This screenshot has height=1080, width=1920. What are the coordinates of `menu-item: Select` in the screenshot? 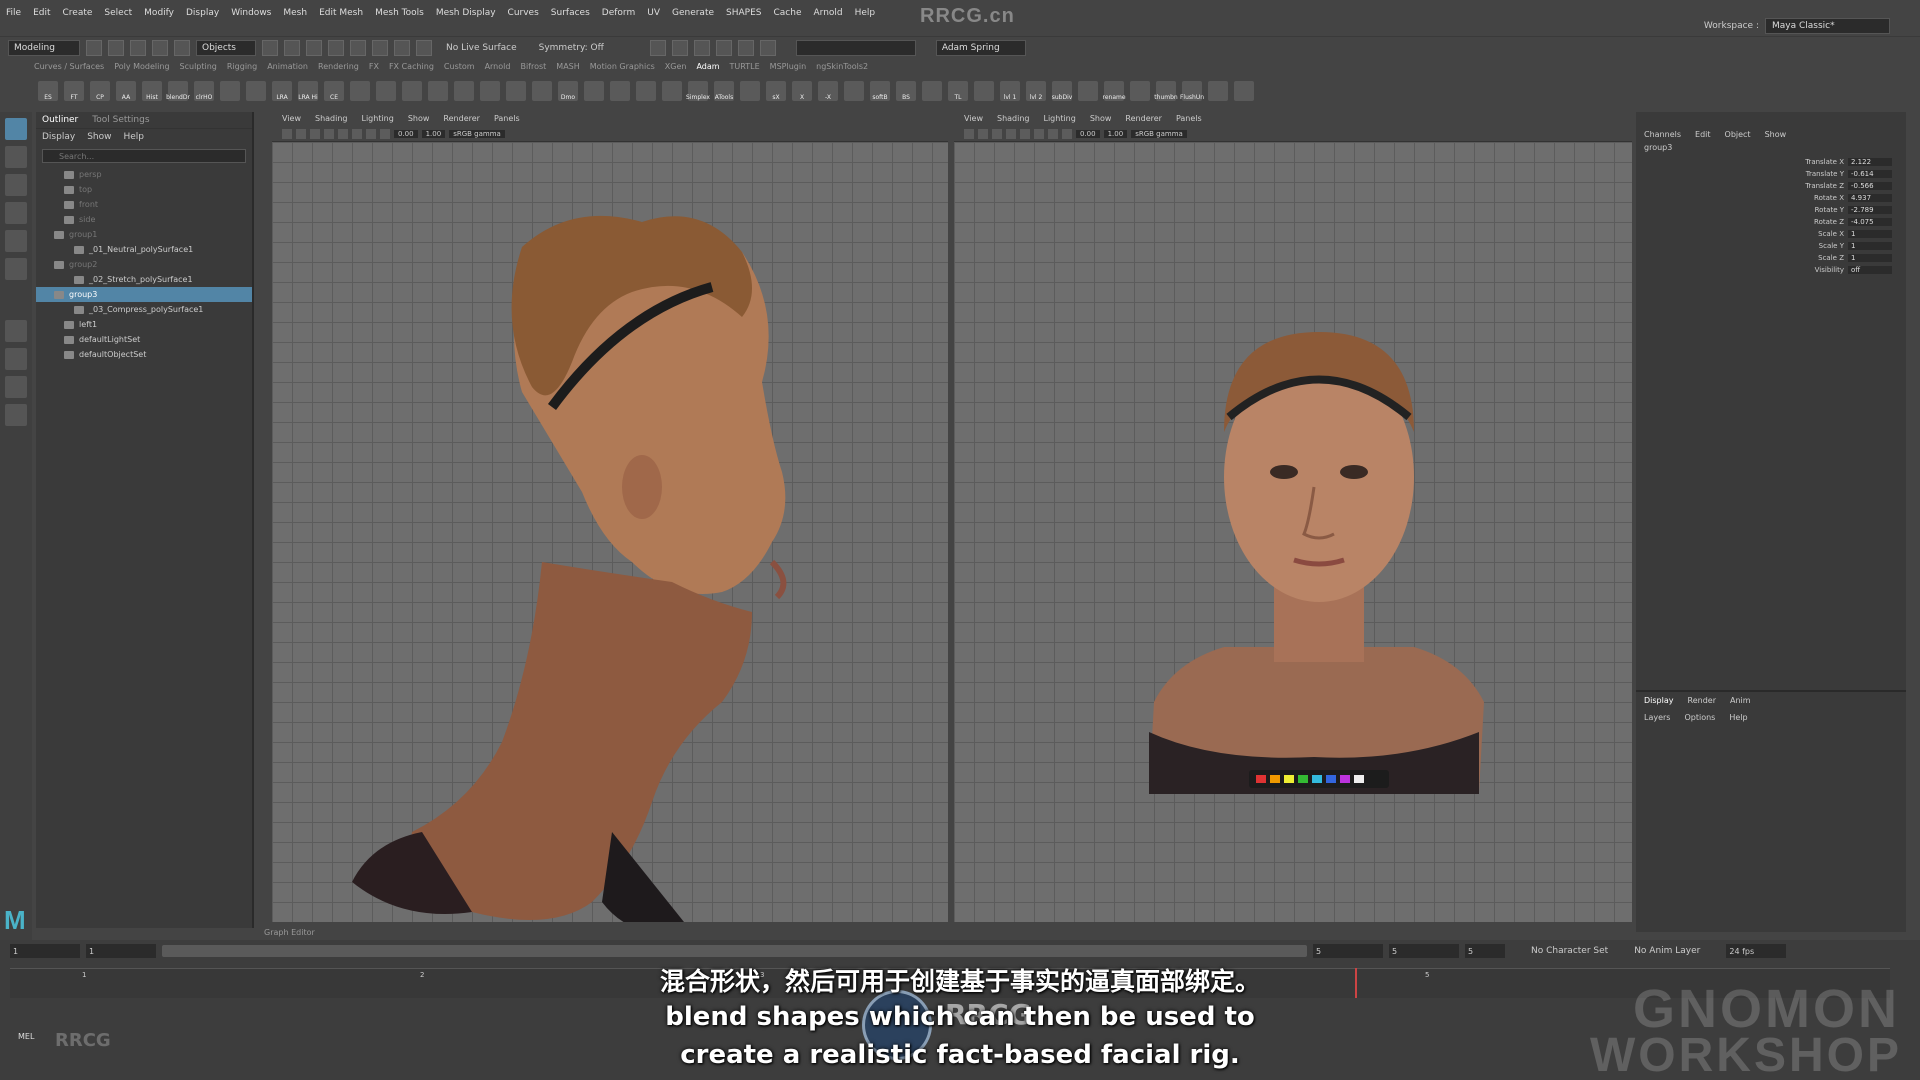 It's located at (118, 13).